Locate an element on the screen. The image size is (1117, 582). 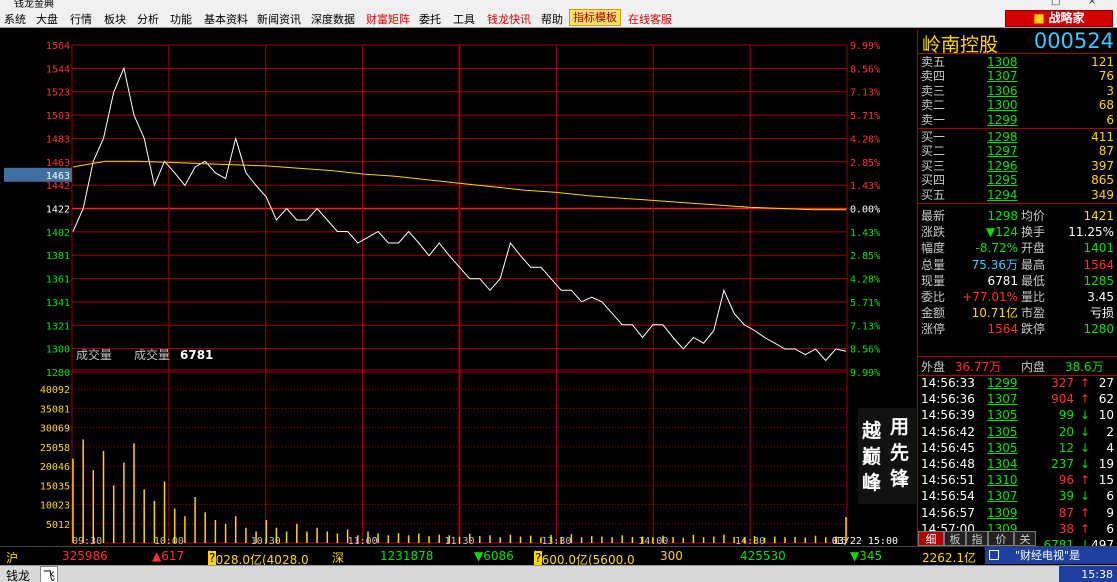
menu-item: 在线客服 is located at coordinates (650, 19).